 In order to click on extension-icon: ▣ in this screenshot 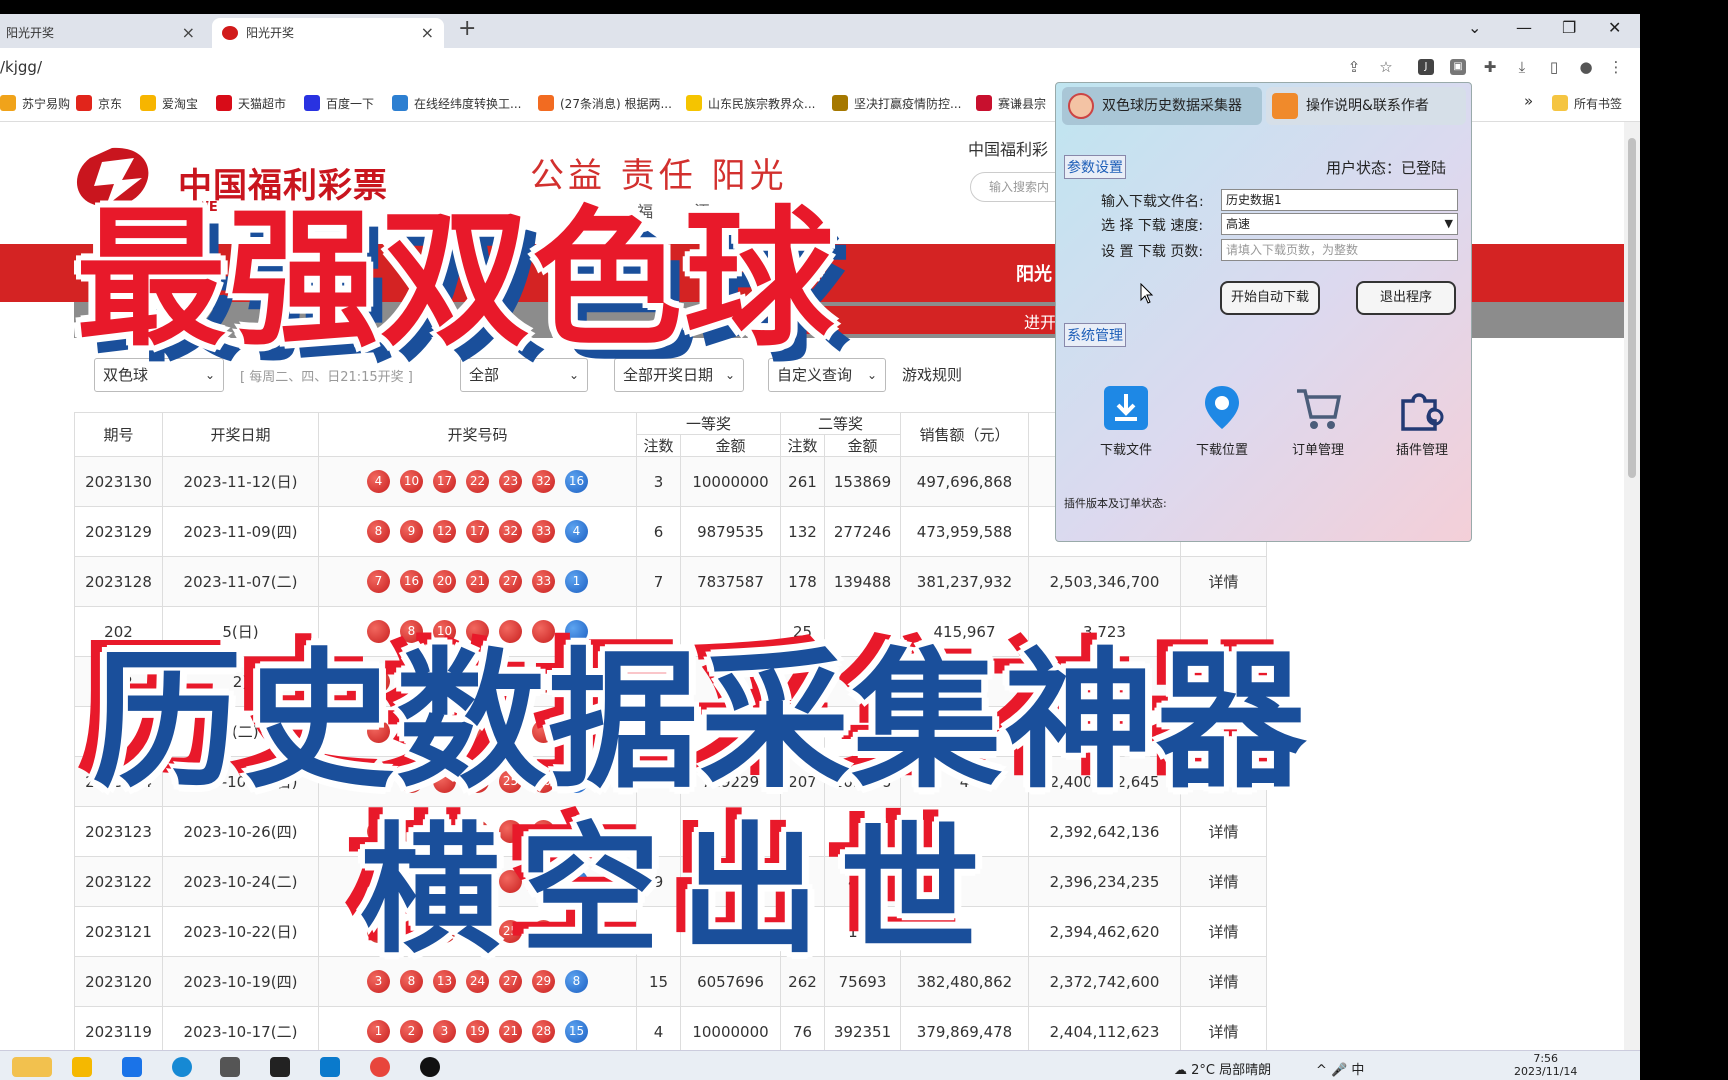, I will do `click(1458, 67)`.